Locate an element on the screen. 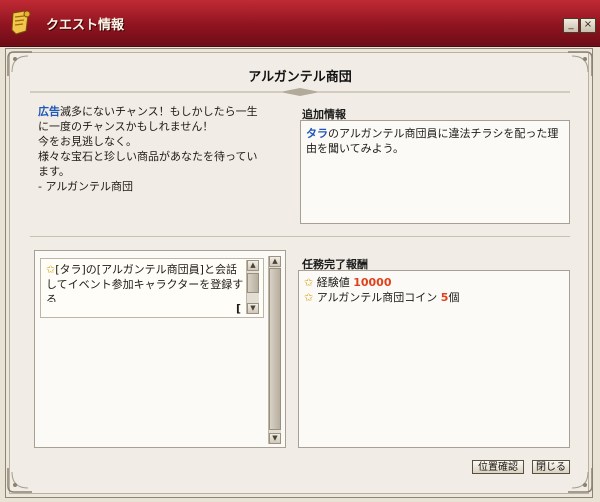 This screenshot has height=502, width=600. title-bar: クエスト情報 _ × is located at coordinates (300, 23).